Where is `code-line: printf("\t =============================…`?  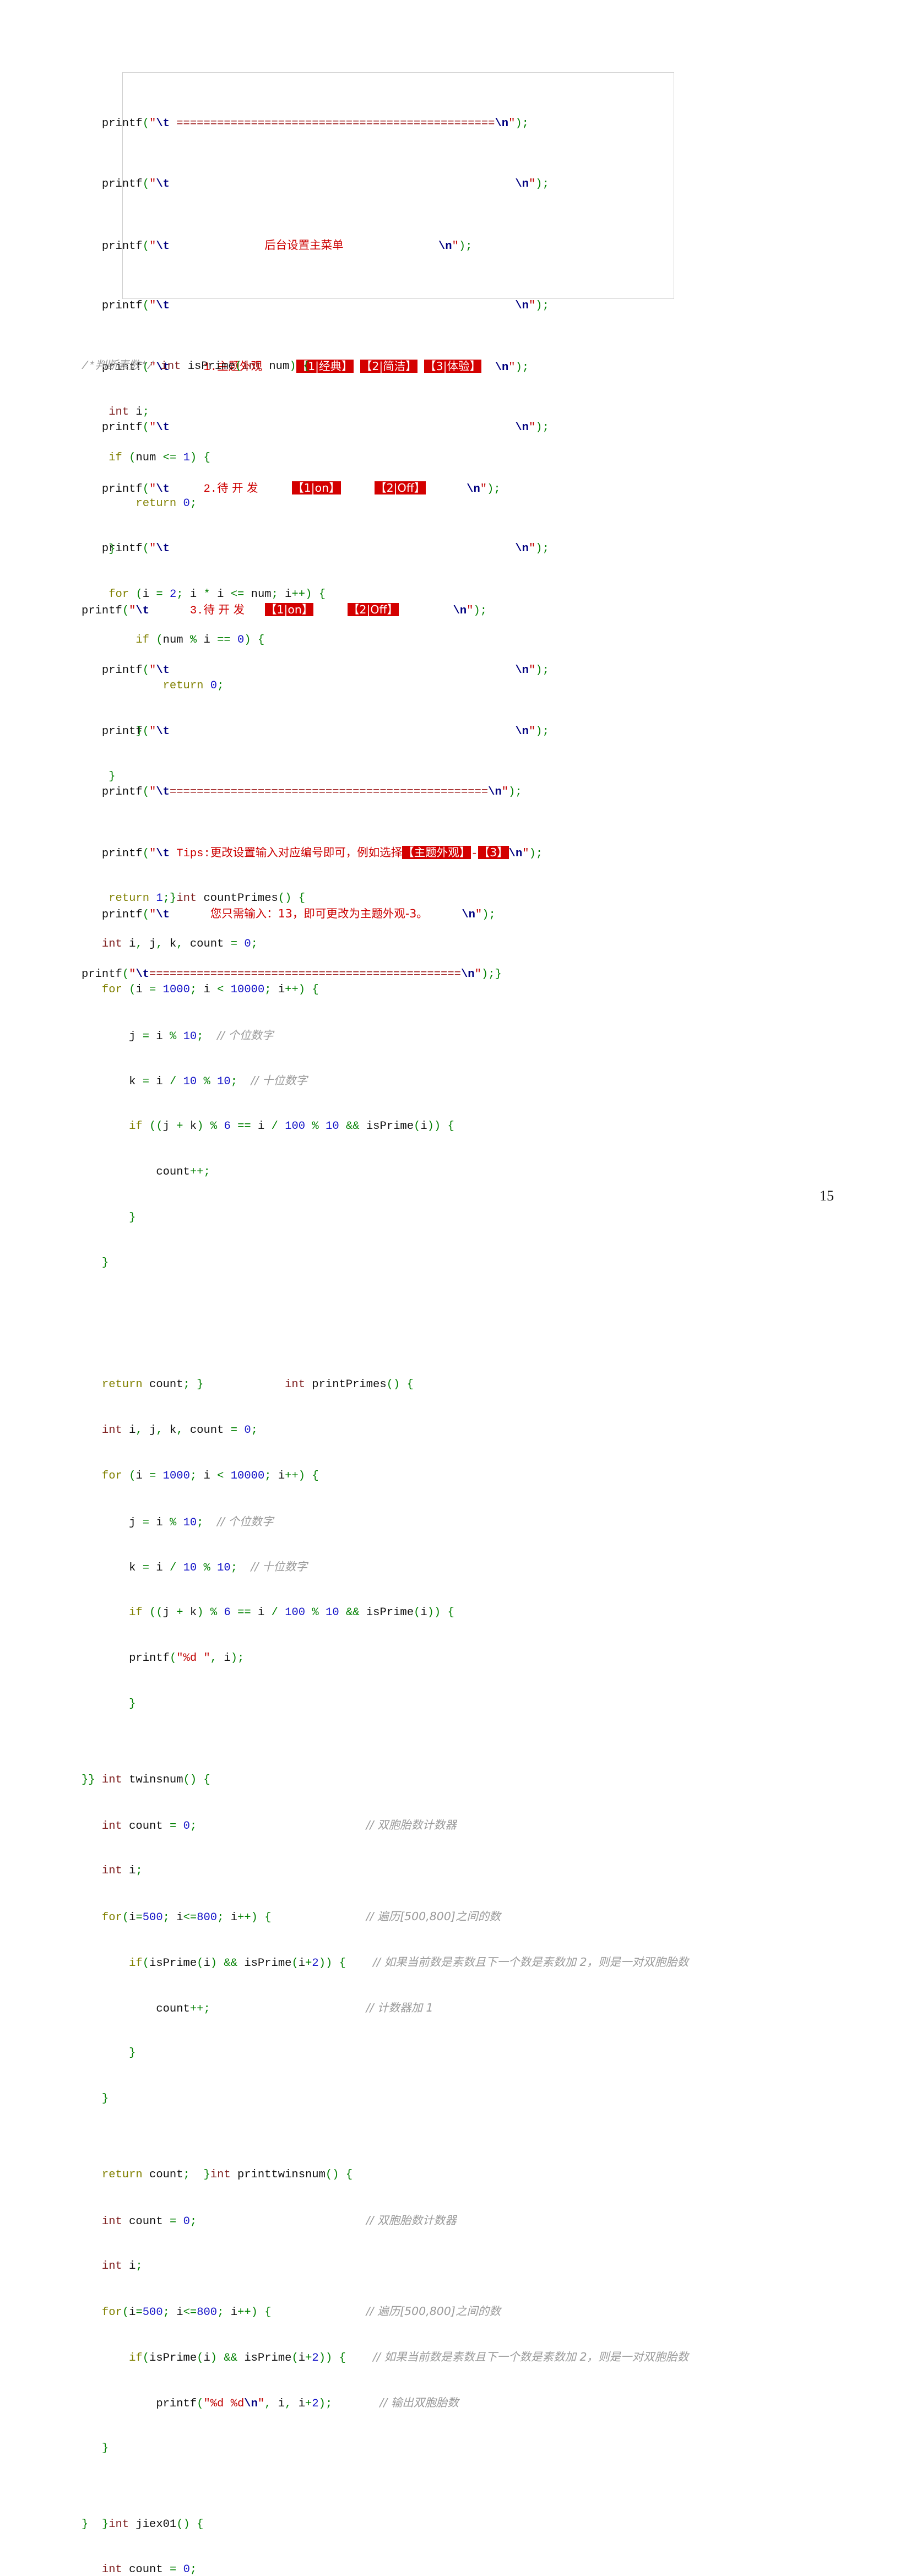 code-line: printf("\t =============================… is located at coordinates (305, 124).